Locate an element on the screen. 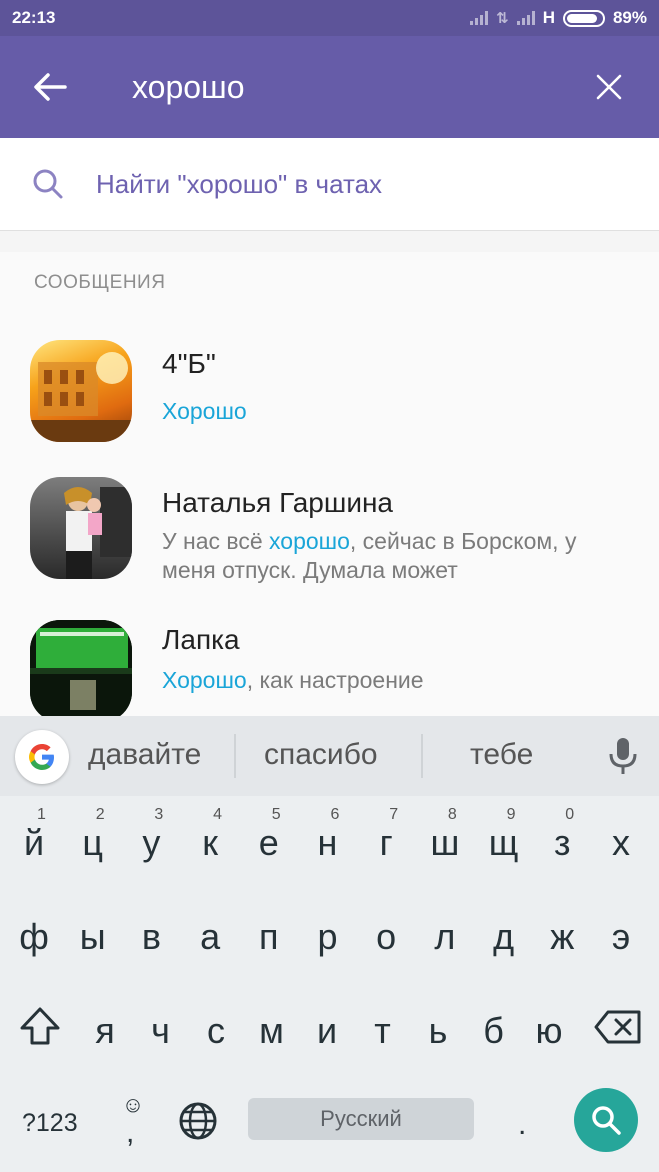 The image size is (659, 1172). shift-key is located at coordinates (40, 1028).